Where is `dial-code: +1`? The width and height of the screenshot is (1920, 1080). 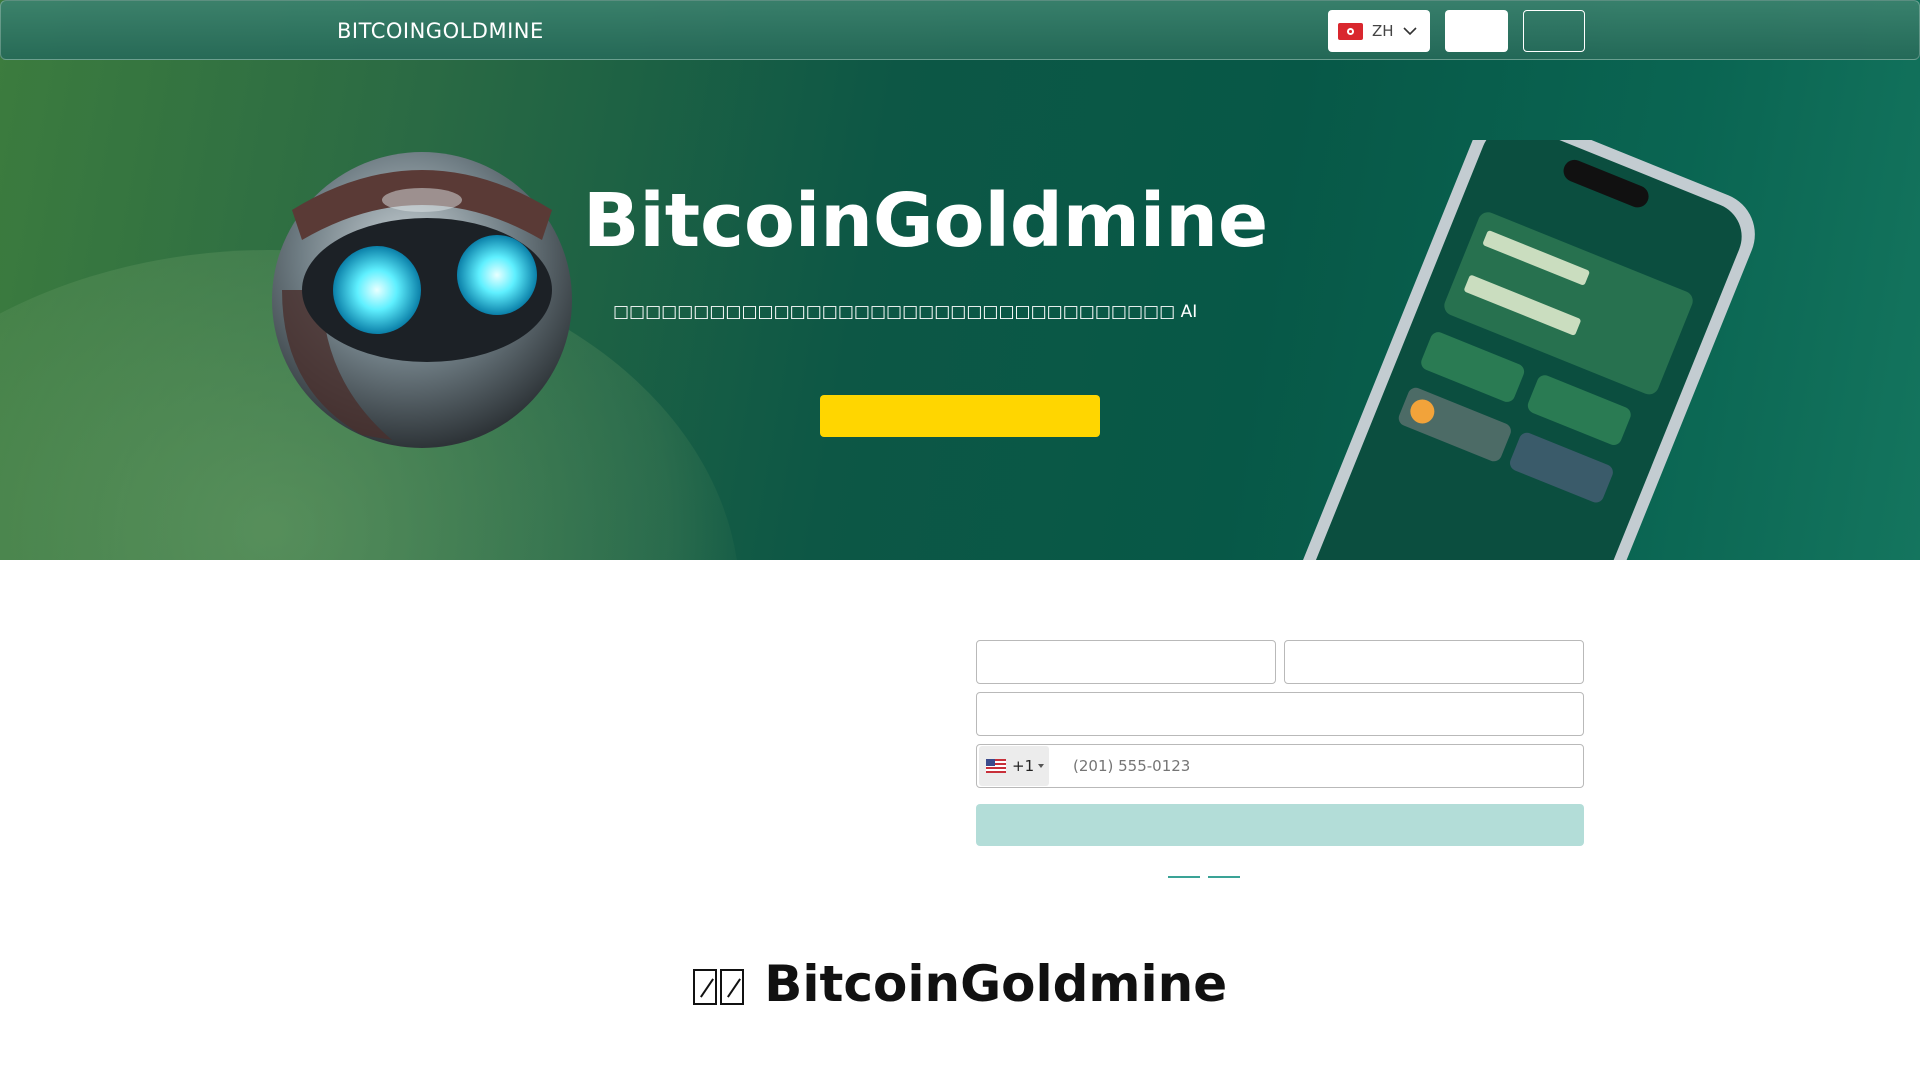
dial-code: +1 is located at coordinates (1023, 766).